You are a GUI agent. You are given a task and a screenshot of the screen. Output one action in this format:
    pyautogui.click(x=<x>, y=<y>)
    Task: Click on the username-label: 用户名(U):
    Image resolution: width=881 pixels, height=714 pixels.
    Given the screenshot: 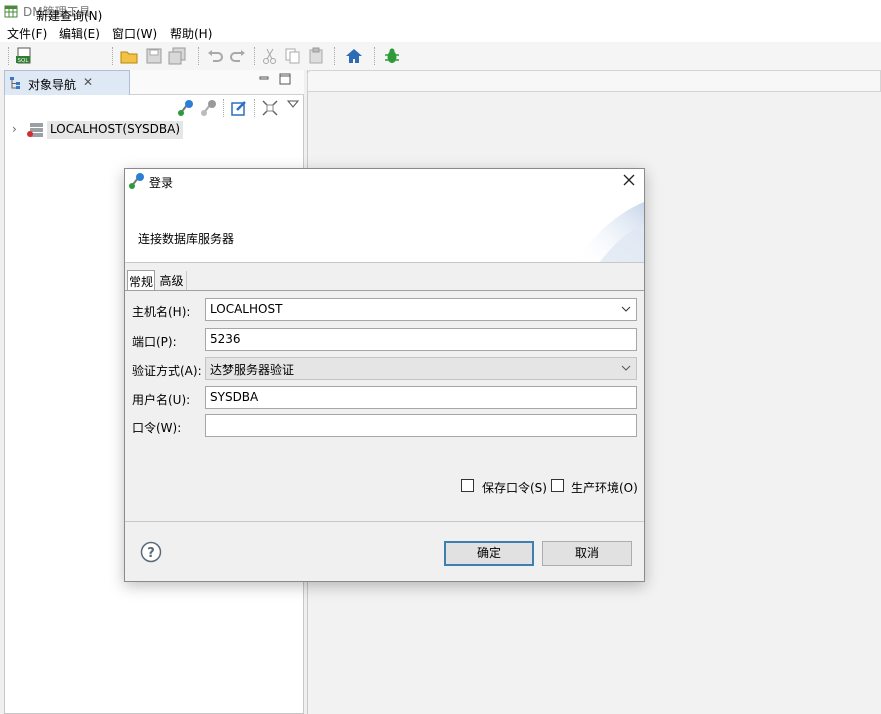 What is the action you would take?
    pyautogui.click(x=161, y=400)
    